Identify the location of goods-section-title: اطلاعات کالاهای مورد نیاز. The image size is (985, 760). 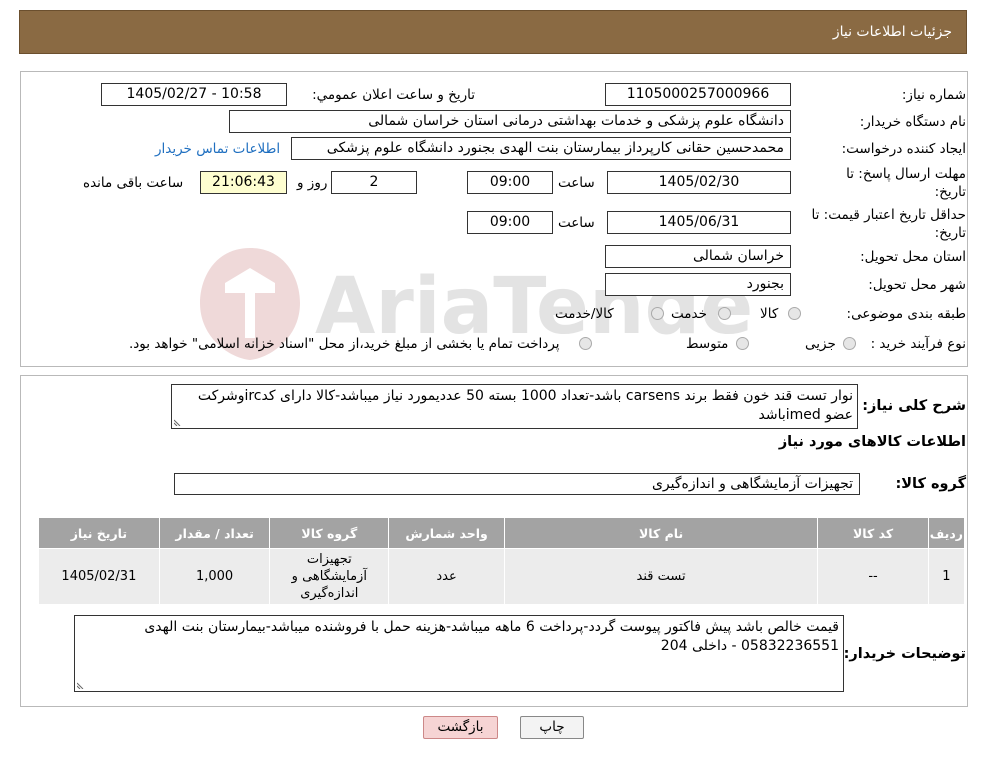
(872, 442).